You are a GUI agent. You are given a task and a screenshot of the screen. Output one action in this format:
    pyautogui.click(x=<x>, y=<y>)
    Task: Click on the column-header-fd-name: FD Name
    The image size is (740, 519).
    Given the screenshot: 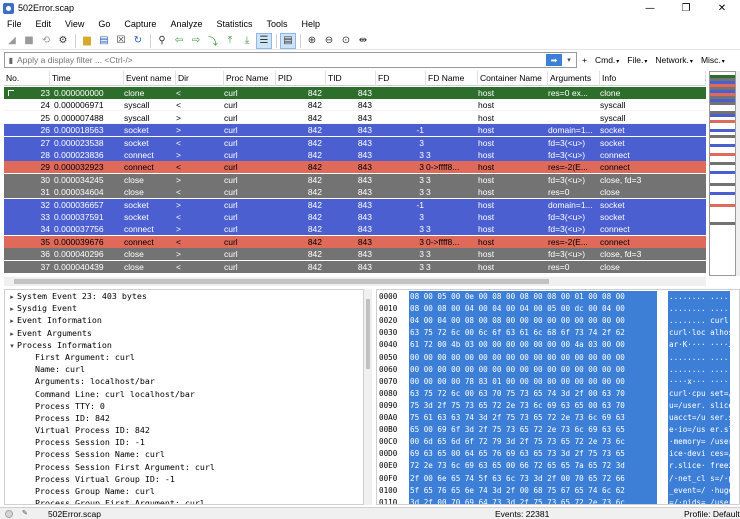 What is the action you would take?
    pyautogui.click(x=452, y=78)
    